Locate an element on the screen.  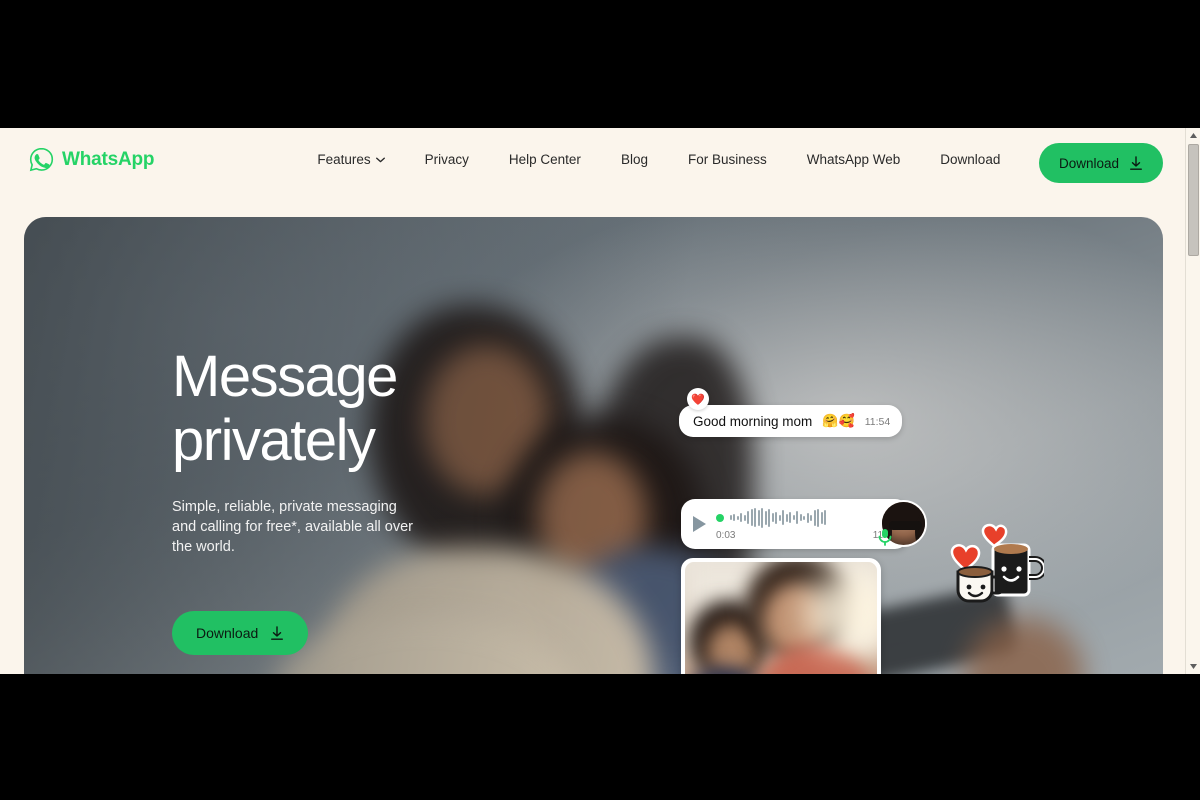
microphone-icon is located at coordinates (885, 537).